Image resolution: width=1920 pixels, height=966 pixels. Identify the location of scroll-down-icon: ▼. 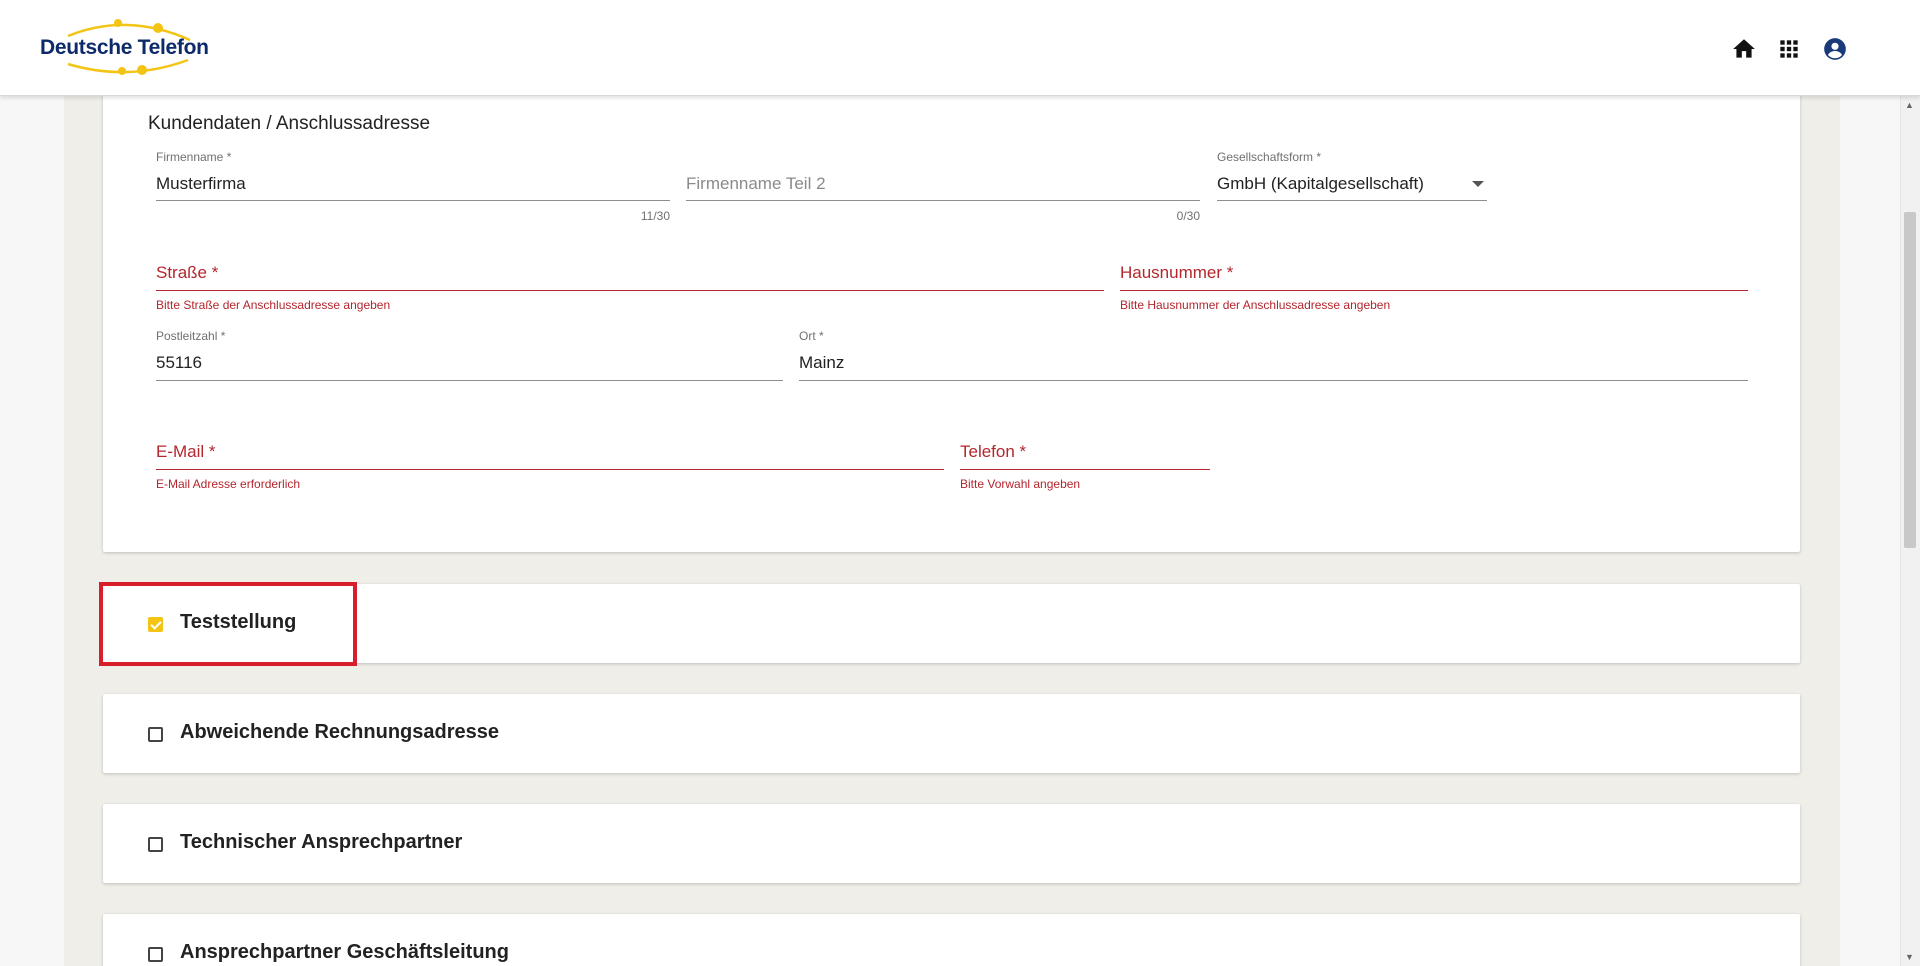
(1909, 957).